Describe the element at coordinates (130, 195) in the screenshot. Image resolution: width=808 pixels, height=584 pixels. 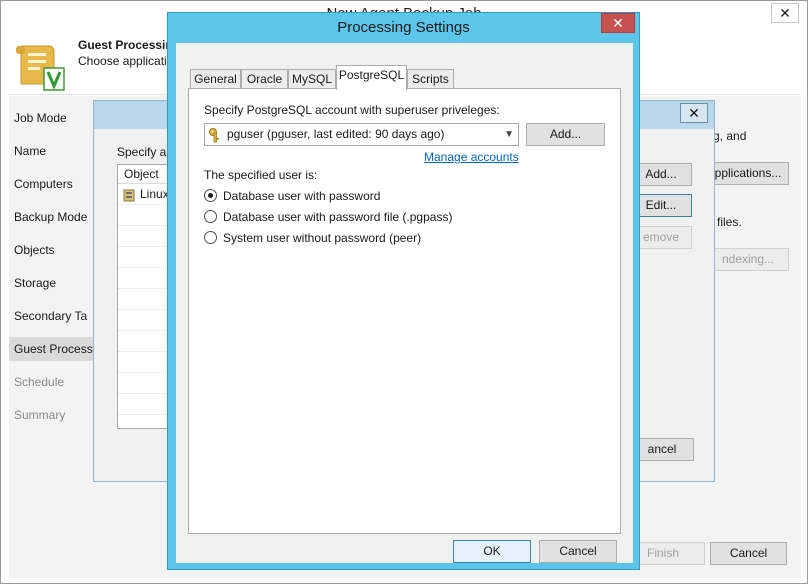
I see `server-icon` at that location.